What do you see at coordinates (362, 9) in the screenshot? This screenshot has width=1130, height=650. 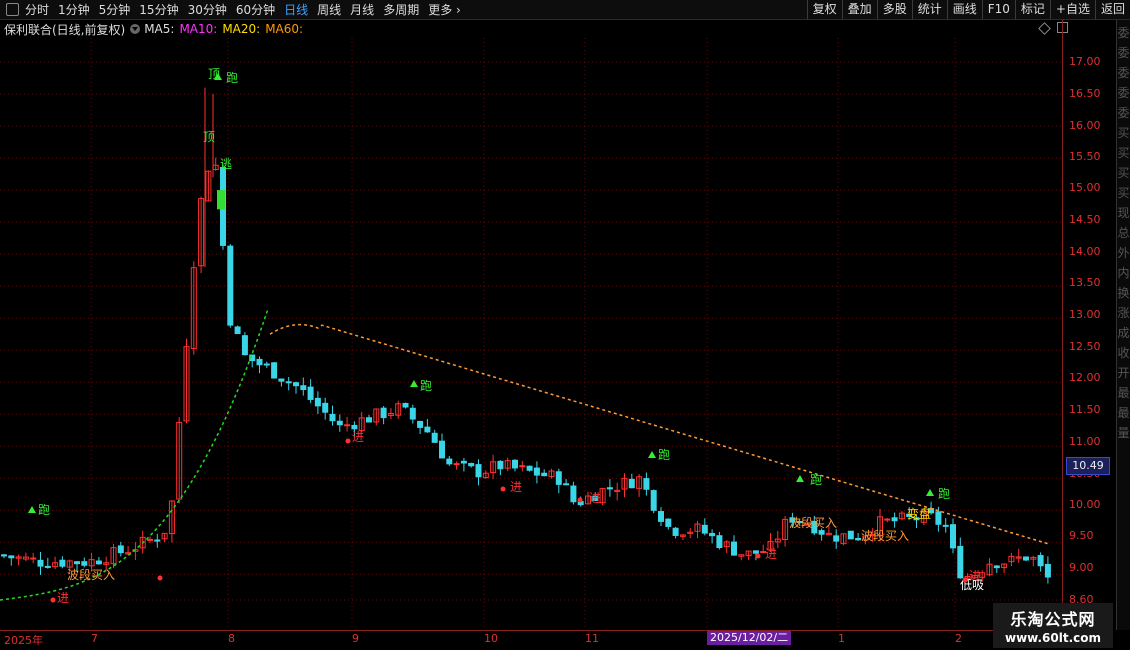 I see `tab-monthly: 月线` at bounding box center [362, 9].